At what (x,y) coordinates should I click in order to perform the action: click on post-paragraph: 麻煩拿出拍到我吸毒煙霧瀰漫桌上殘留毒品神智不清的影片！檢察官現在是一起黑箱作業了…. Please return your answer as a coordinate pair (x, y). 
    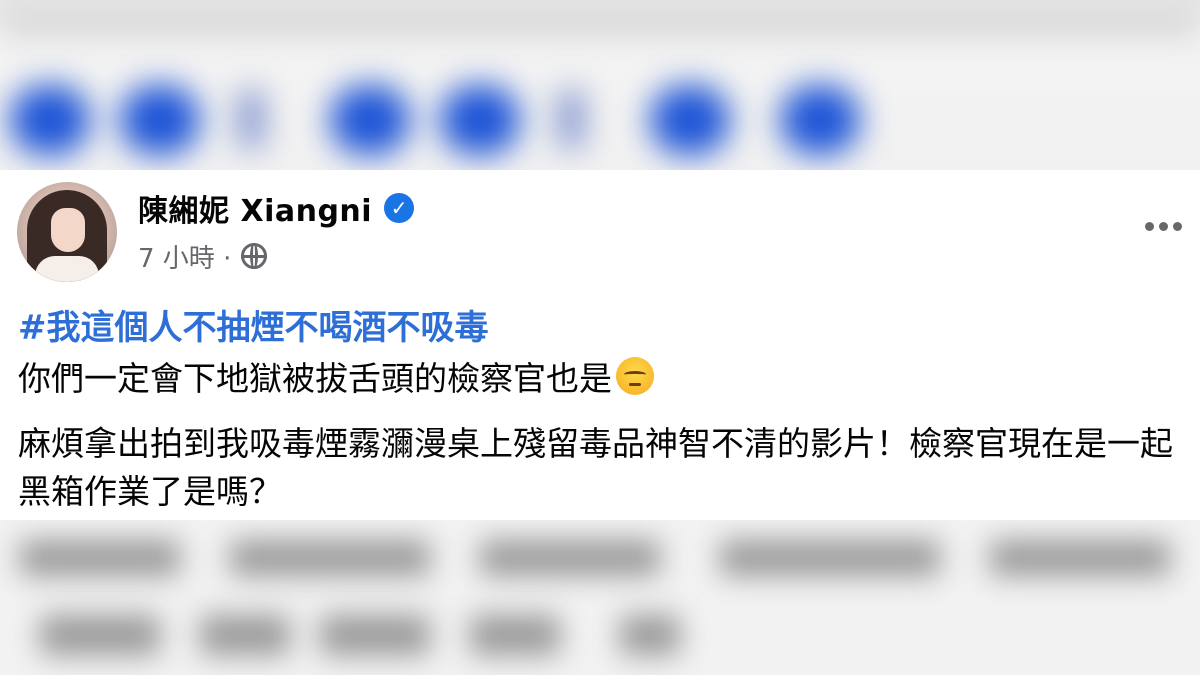
    Looking at the image, I should click on (595, 467).